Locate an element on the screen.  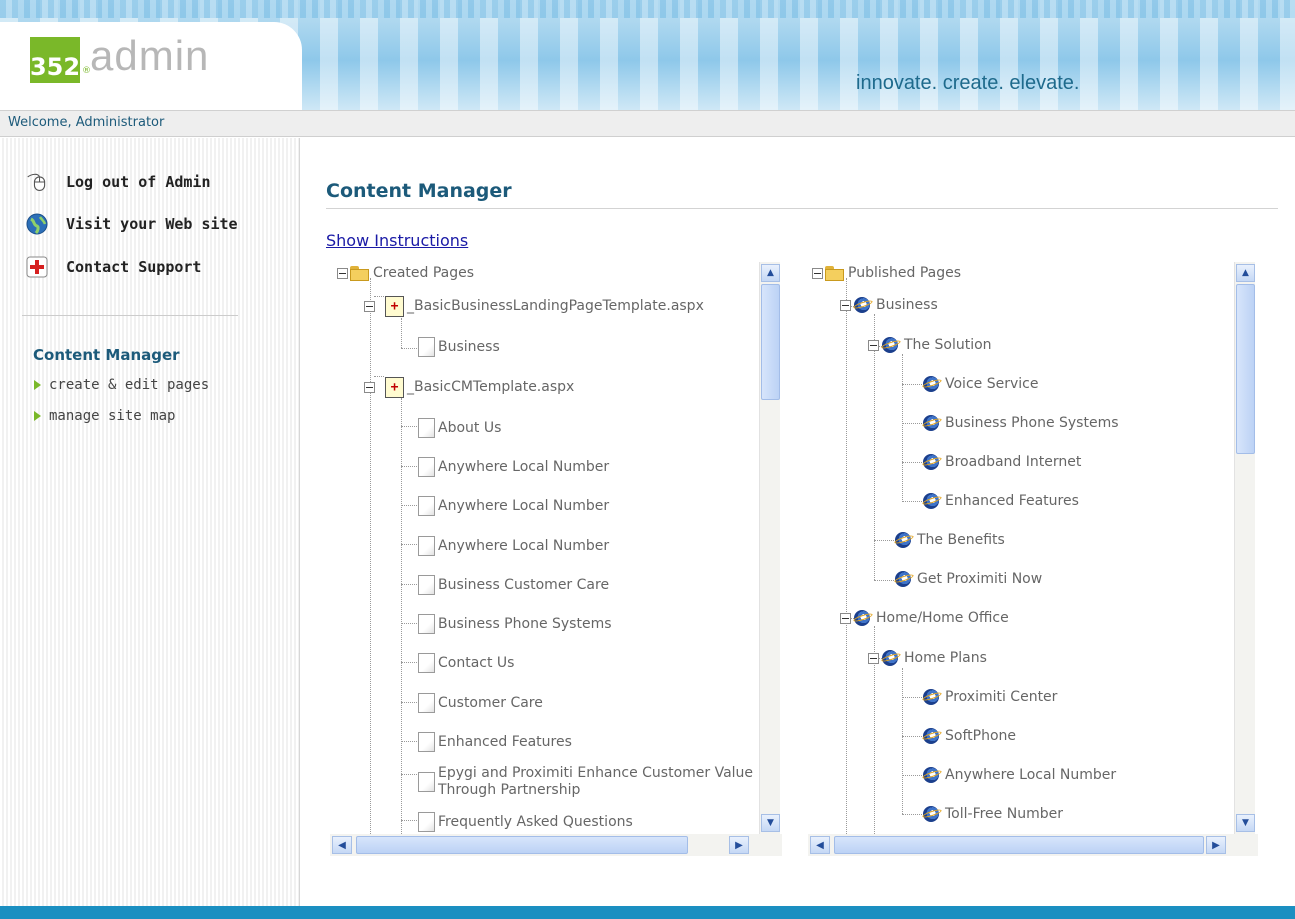
tree-node-page: Customer Care is located at coordinates (480, 703).